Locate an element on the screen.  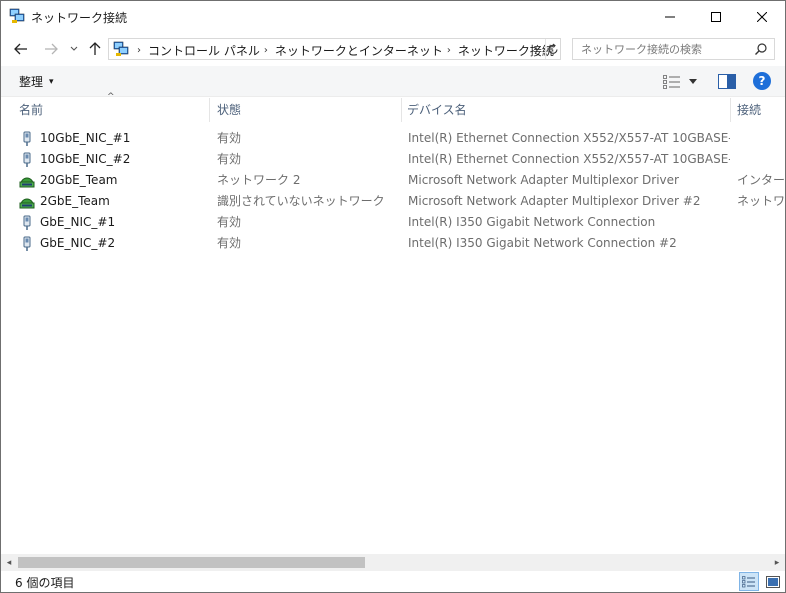
breadcrumb-network-internet: ネットワークとインターネット is located at coordinates (359, 50).